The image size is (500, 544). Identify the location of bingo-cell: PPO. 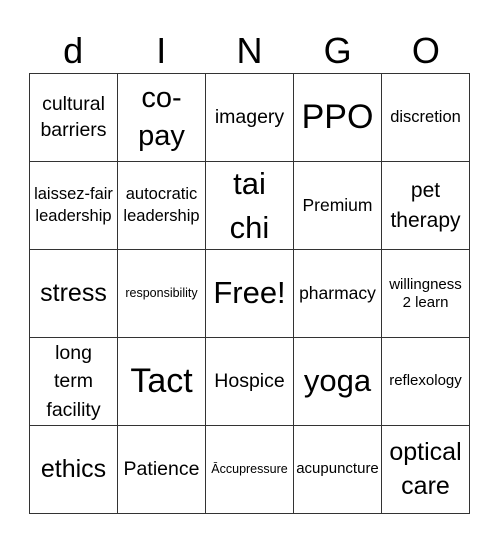
(338, 118).